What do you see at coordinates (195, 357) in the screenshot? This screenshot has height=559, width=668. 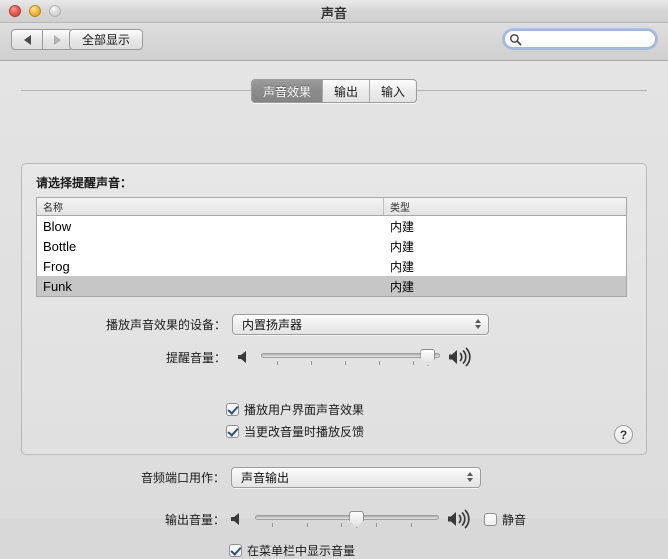 I see `alert-volume-label: 提醒音量：` at bounding box center [195, 357].